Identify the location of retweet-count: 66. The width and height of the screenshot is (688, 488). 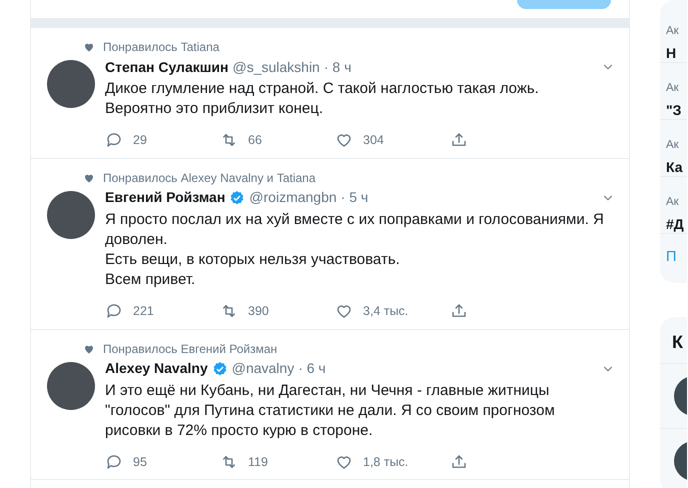
(255, 140).